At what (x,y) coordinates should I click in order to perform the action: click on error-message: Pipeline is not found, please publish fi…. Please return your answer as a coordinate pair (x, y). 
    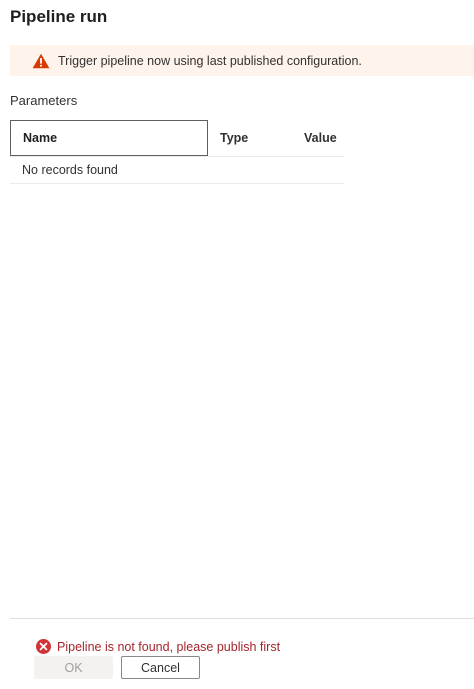
    Looking at the image, I should click on (158, 646).